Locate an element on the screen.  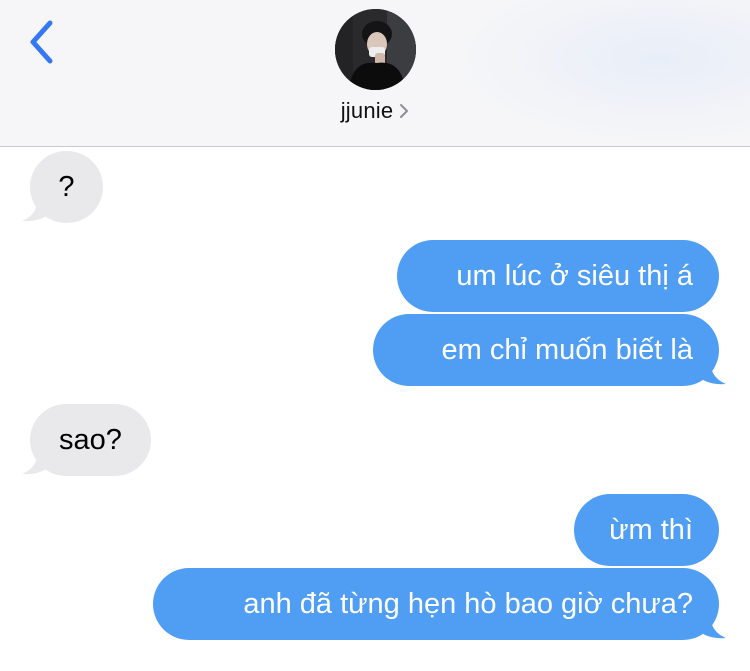
message-bubble-outgoing: ừm thì is located at coordinates (646, 530).